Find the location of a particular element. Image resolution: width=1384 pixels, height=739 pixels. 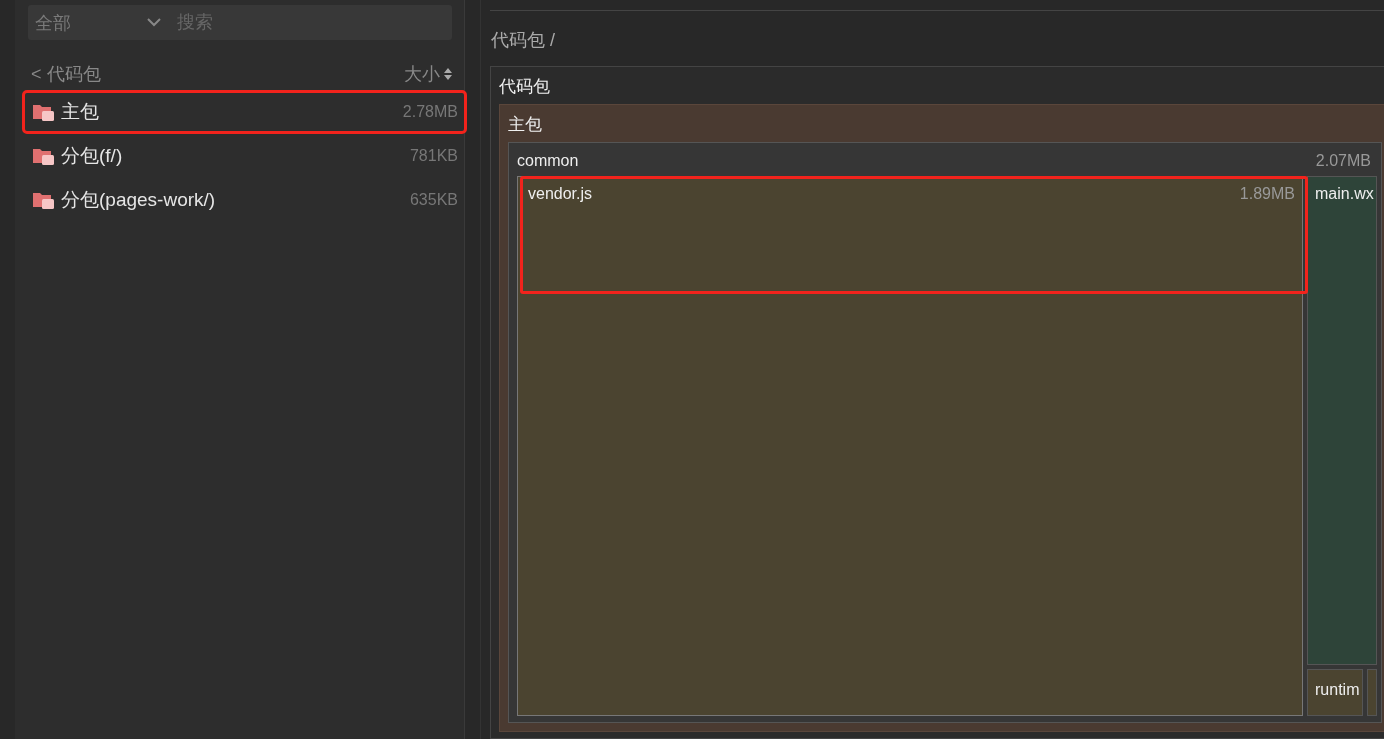

group-name: common is located at coordinates (548, 161).